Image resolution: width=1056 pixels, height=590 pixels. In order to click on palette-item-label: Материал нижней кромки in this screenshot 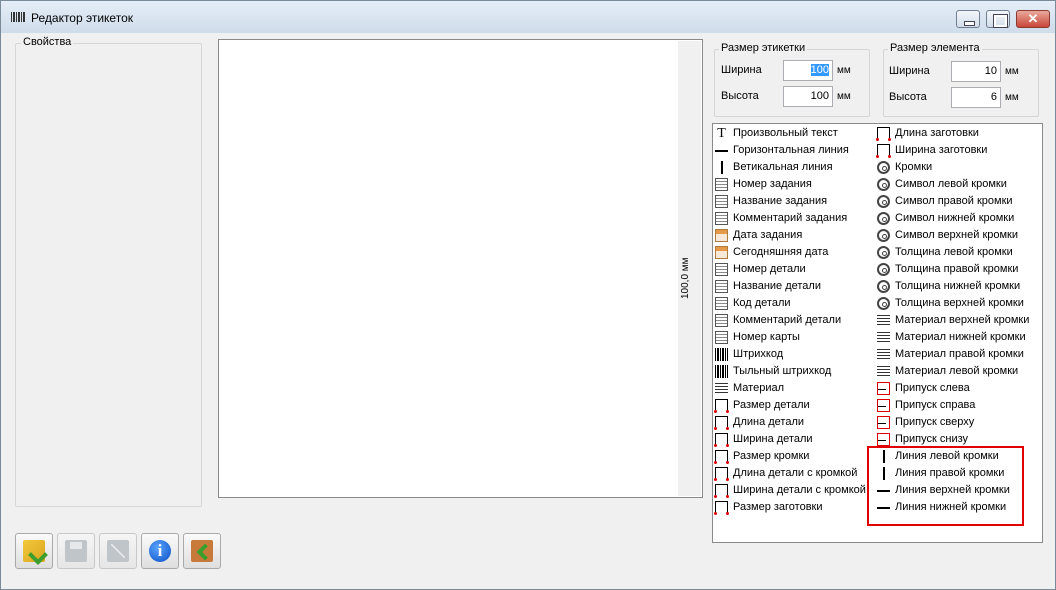, I will do `click(960, 337)`.